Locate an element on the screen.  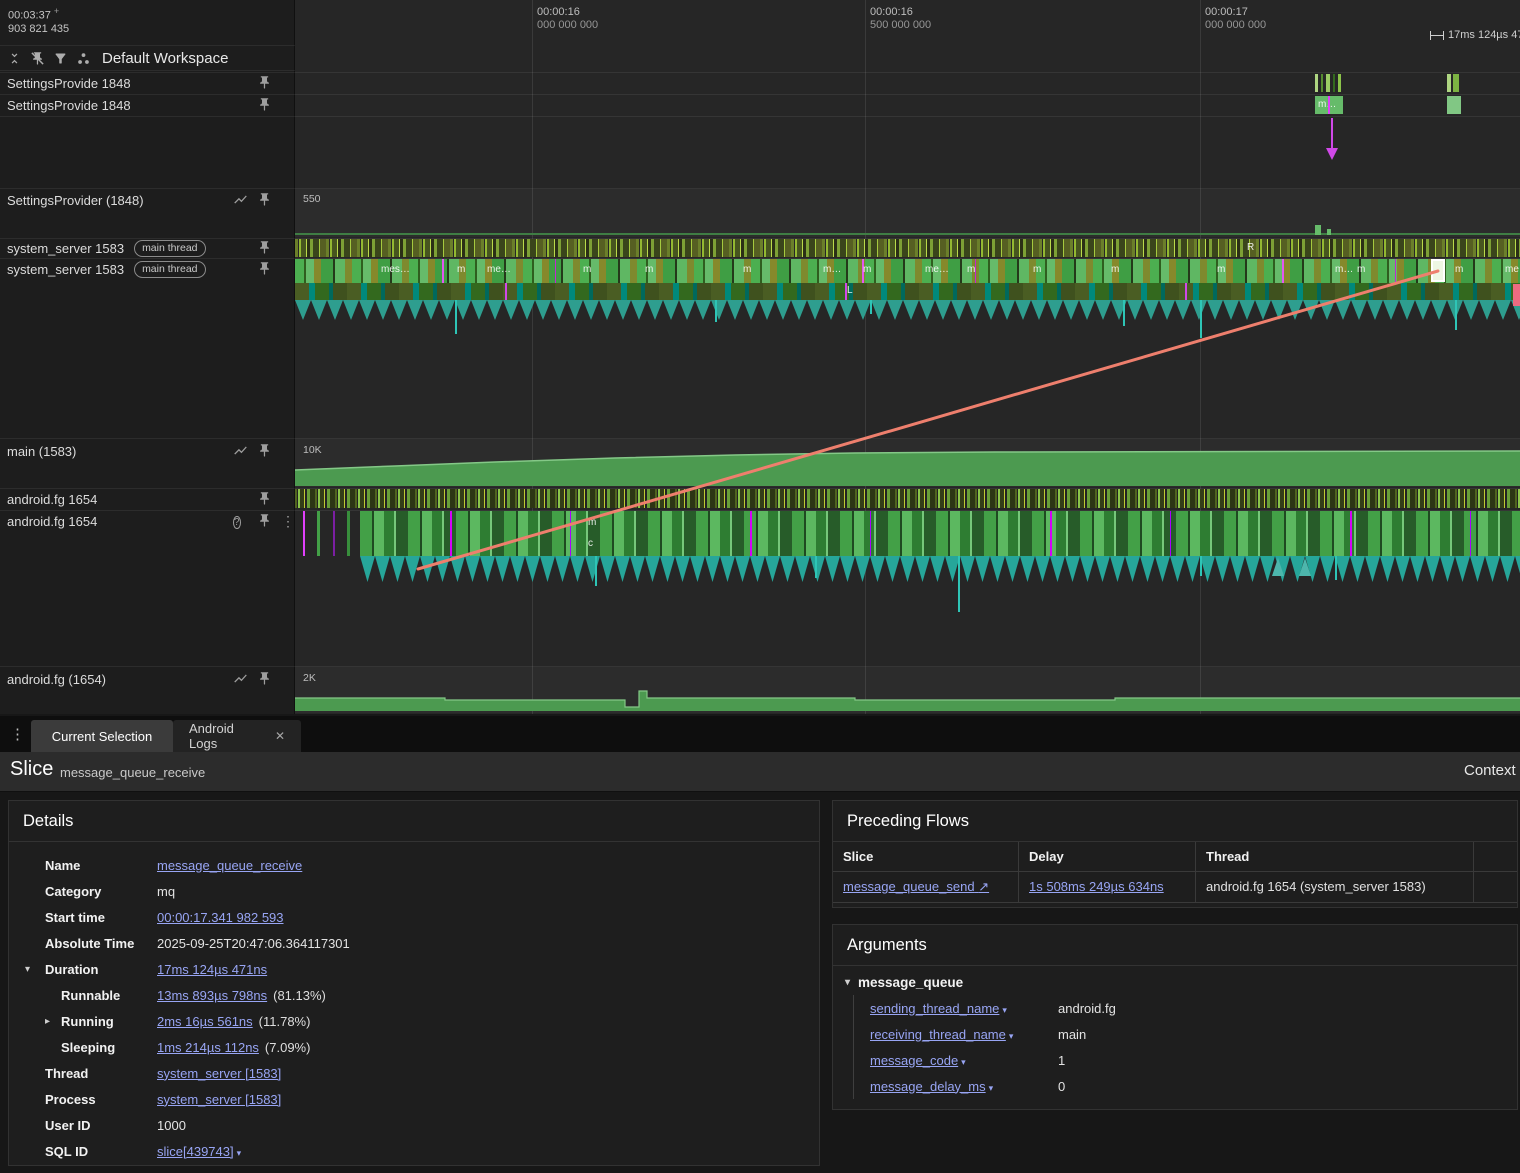
slice-name-link: message_queue_receive is located at coordinates (229, 865).